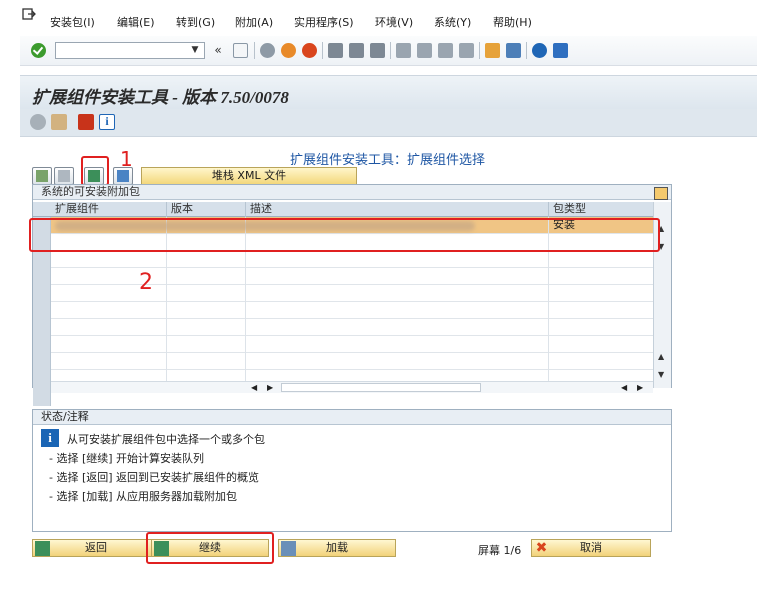 The height and width of the screenshot is (595, 757). I want to click on application-toolbar: i, so click(388, 123).